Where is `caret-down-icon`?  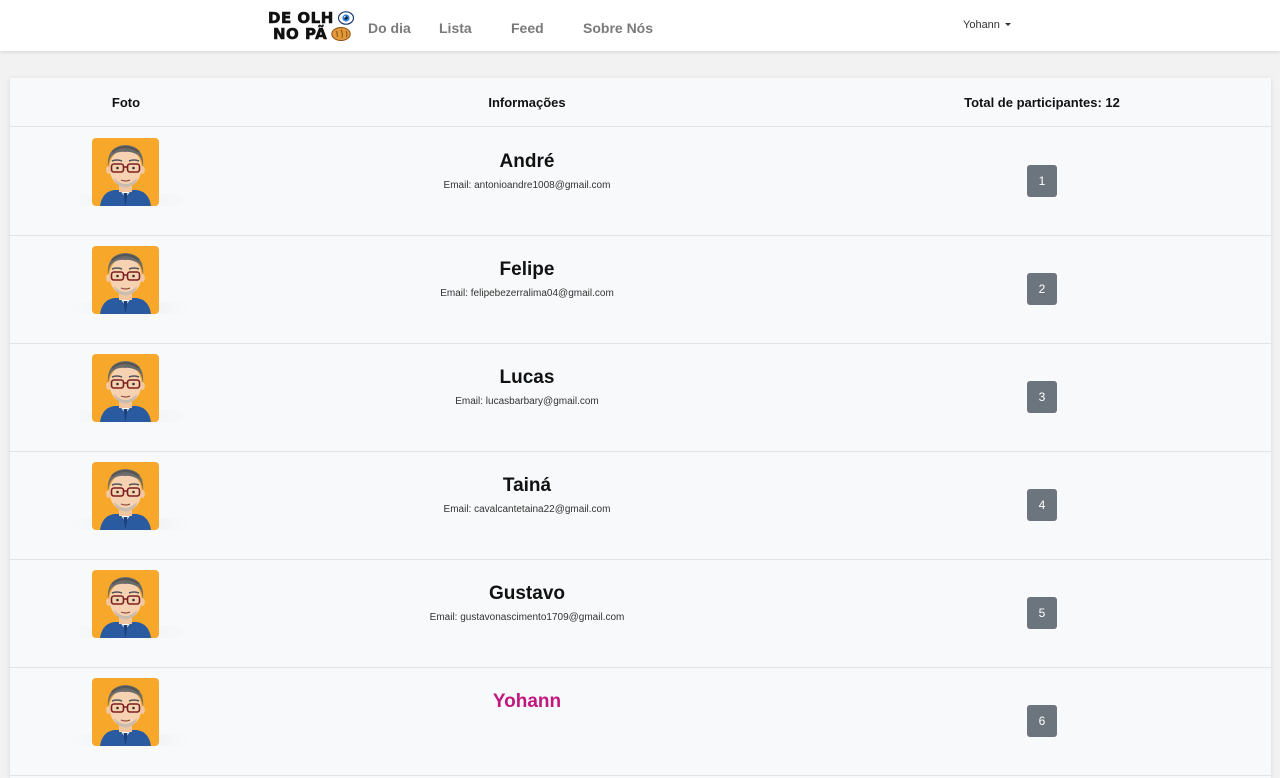 caret-down-icon is located at coordinates (1007, 24).